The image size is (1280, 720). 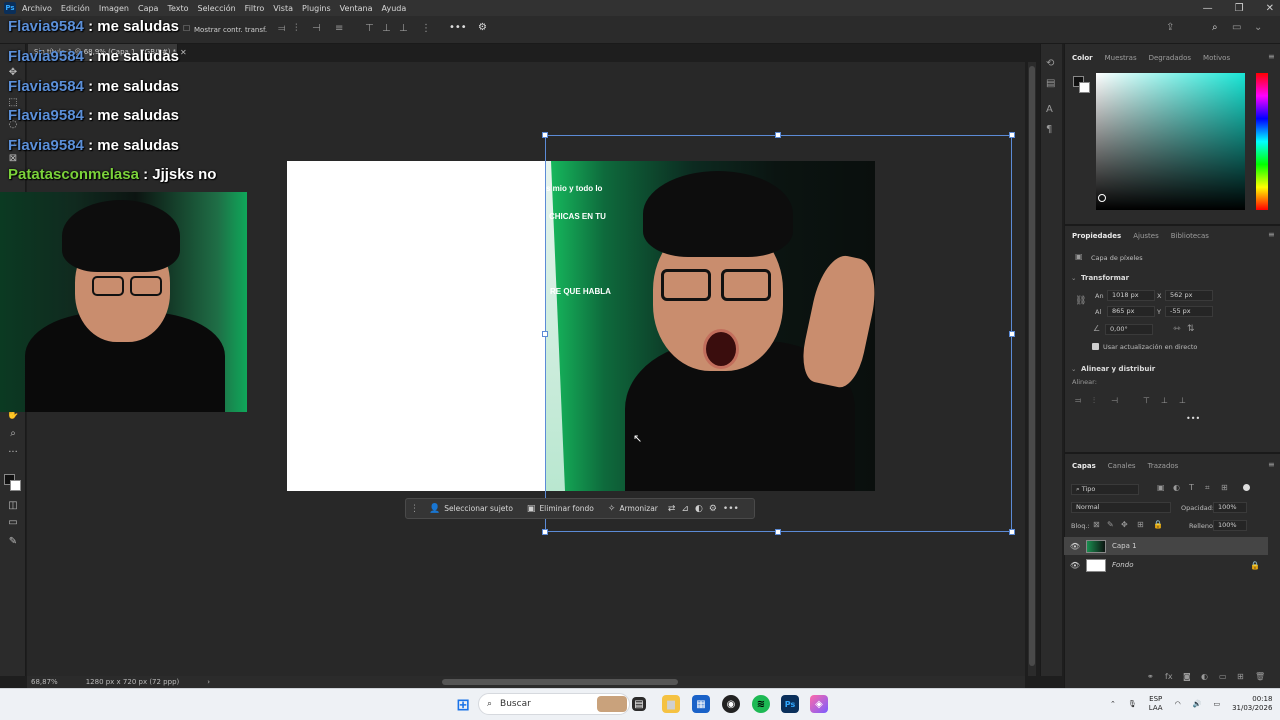 I want to click on angle-input: 0,00°, so click(x=1129, y=329).